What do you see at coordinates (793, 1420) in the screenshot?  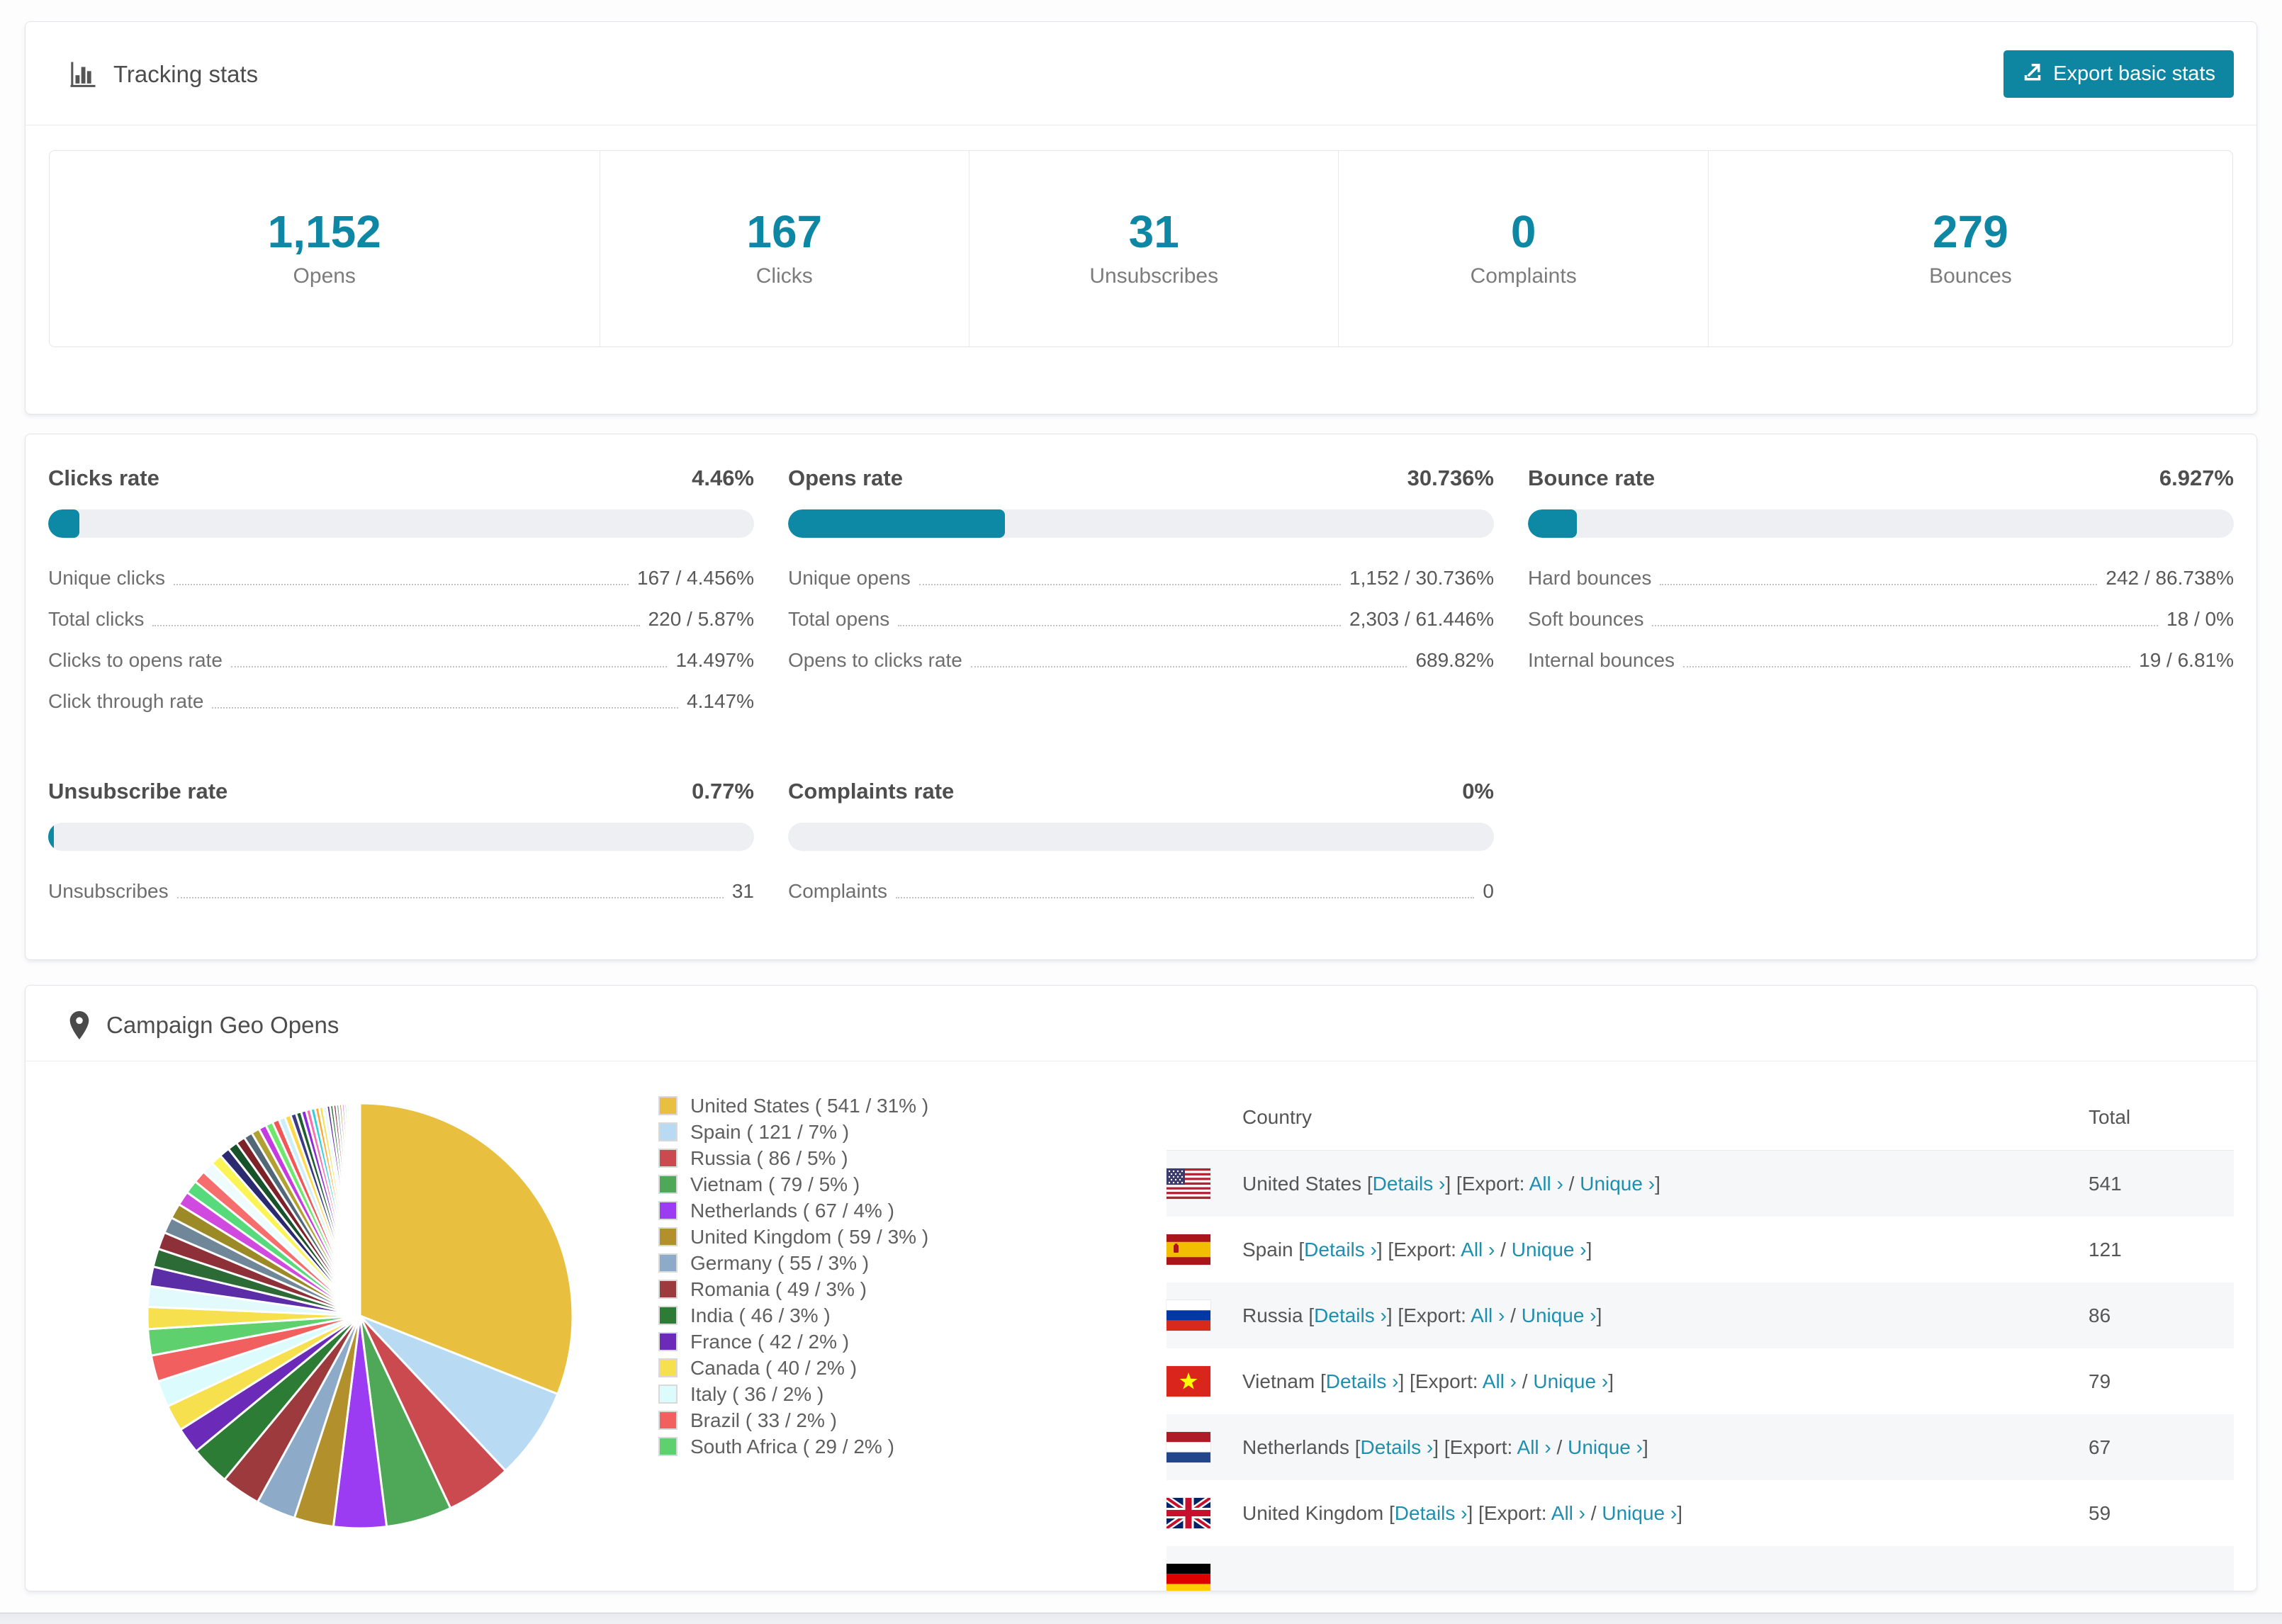 I see `legend-item-brazil: Brazil ( 33 / 2% )` at bounding box center [793, 1420].